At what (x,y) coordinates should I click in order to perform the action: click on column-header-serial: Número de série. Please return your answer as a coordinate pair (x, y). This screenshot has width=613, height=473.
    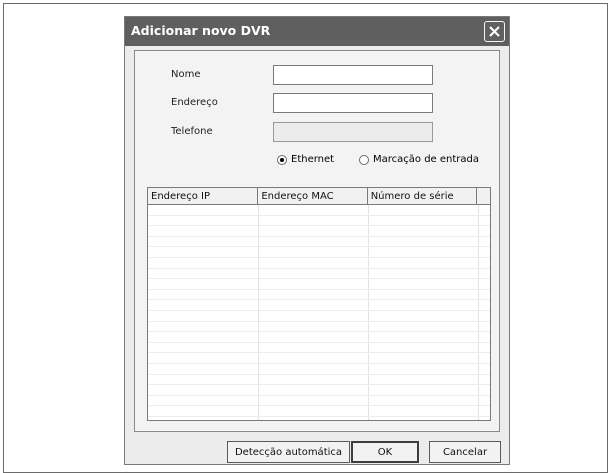
    Looking at the image, I should click on (422, 196).